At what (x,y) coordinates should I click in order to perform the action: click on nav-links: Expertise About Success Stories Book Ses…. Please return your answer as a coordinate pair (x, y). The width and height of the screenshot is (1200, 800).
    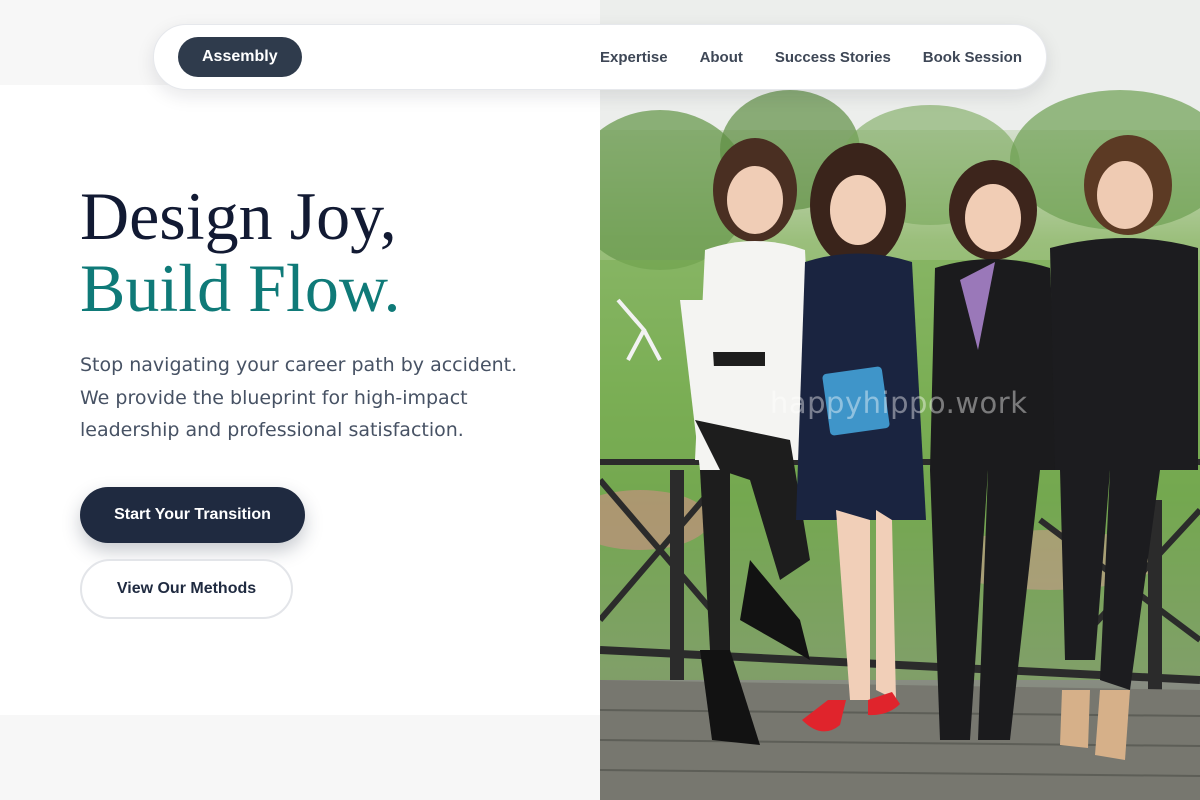
    Looking at the image, I should click on (811, 57).